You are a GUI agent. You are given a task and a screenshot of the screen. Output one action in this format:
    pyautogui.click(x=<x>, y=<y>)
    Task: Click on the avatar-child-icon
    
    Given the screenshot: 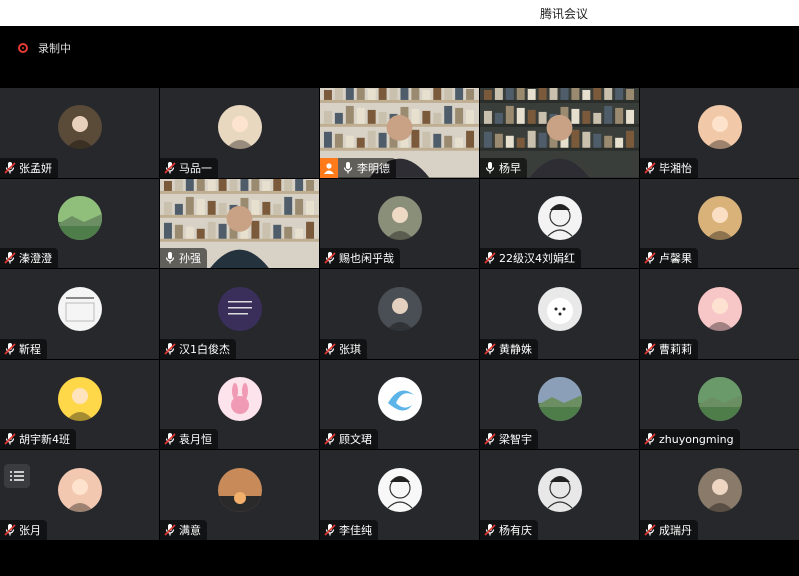 What is the action you would take?
    pyautogui.click(x=719, y=218)
    